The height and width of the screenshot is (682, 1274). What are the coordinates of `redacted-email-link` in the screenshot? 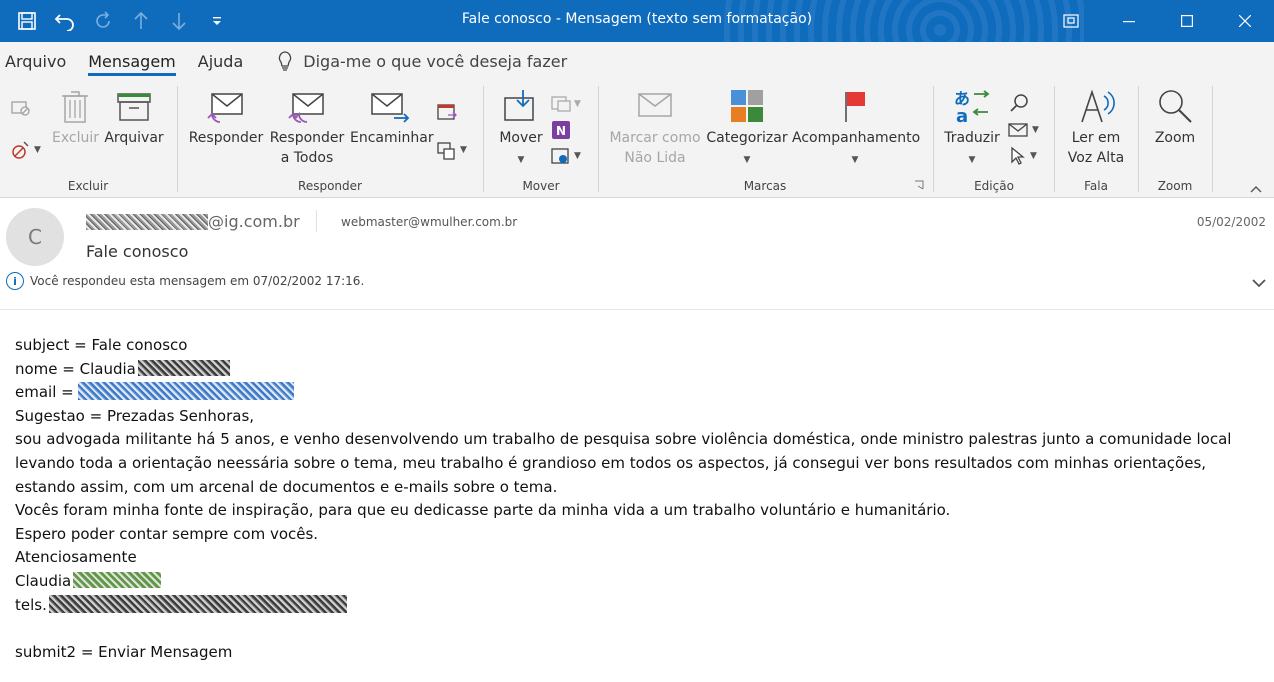 It's located at (186, 391).